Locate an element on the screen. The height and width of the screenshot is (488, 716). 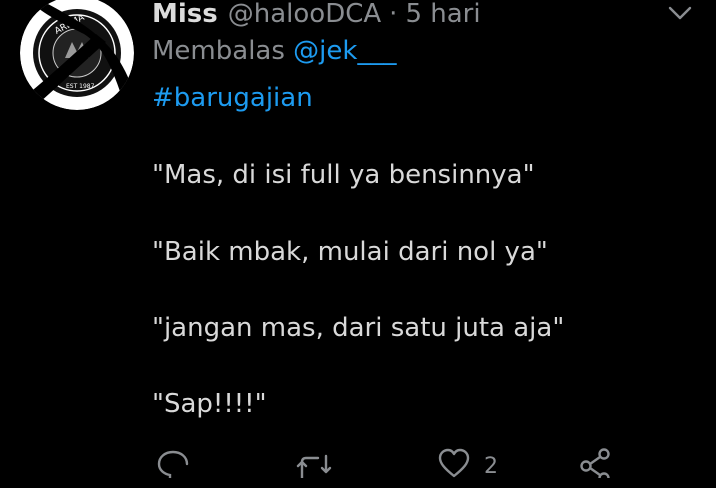
avatar: AREMA EST 1987 is located at coordinates (77, 55).